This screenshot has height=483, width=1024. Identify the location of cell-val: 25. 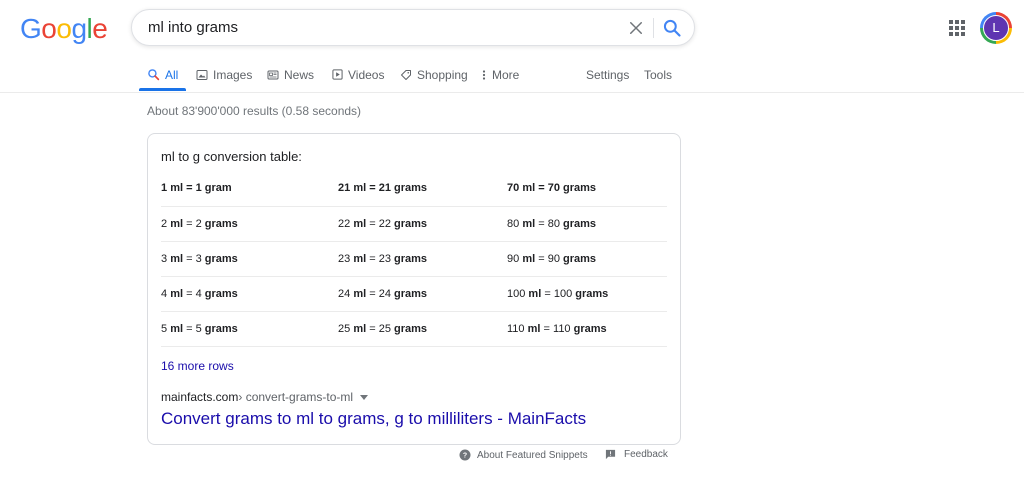
(384, 328).